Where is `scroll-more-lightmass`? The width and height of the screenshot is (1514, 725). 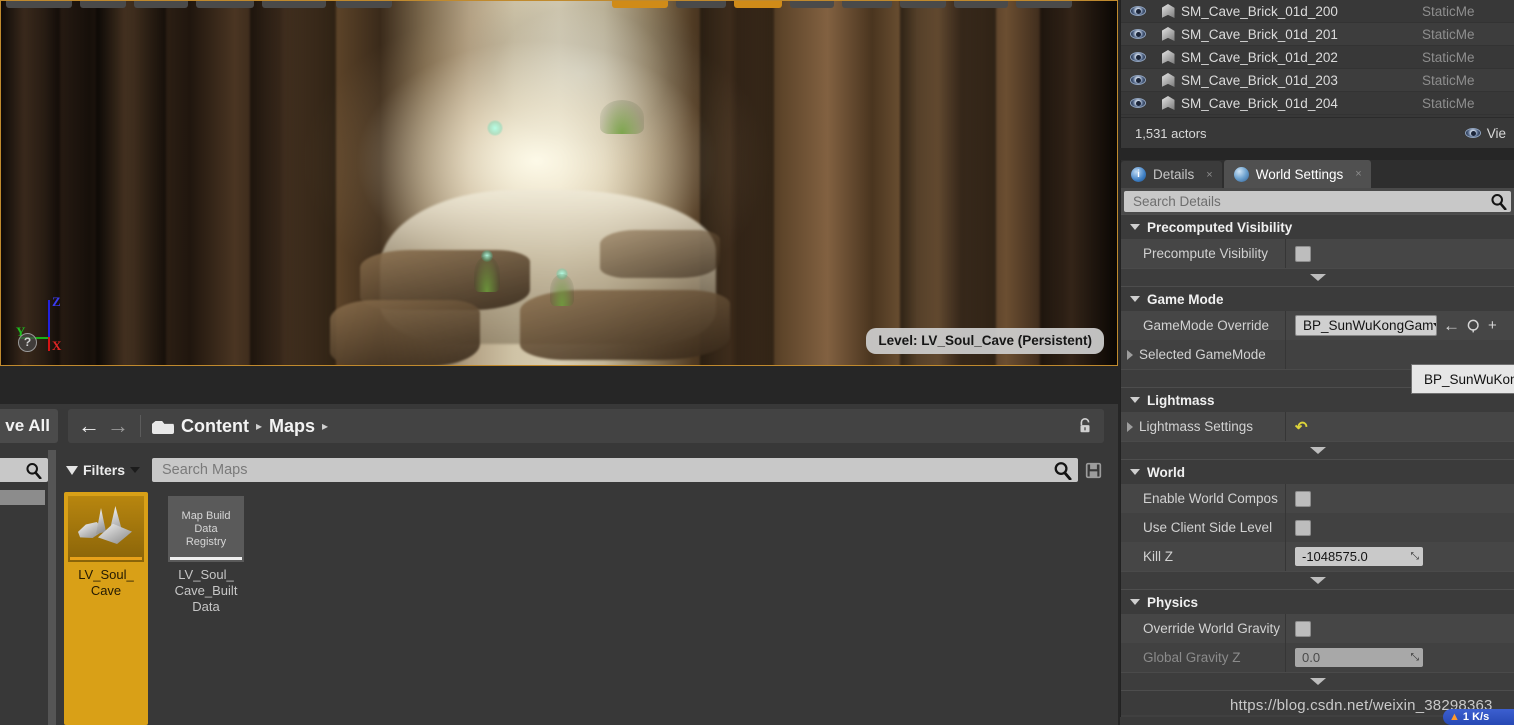
scroll-more-lightmass is located at coordinates (1317, 450).